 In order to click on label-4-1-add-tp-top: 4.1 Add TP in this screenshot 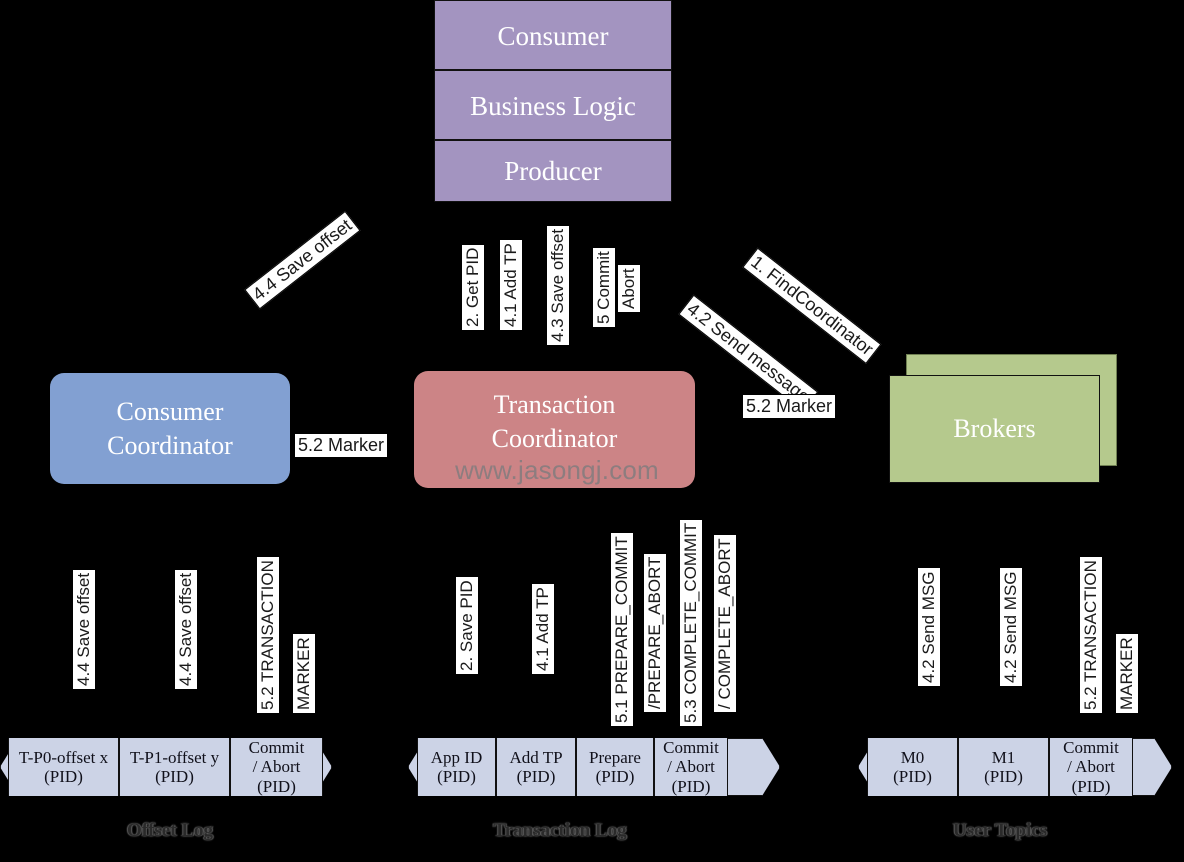, I will do `click(511, 285)`.